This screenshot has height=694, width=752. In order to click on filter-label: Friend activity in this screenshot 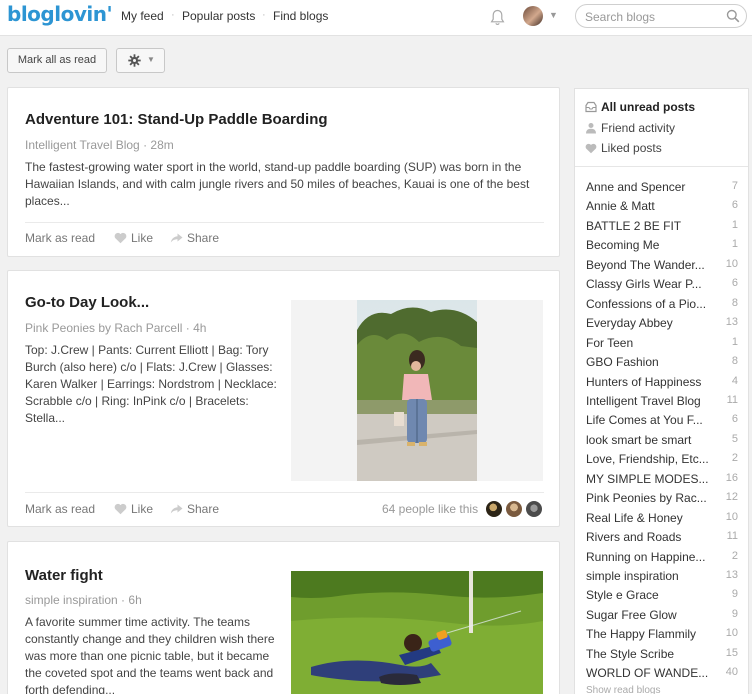, I will do `click(638, 128)`.